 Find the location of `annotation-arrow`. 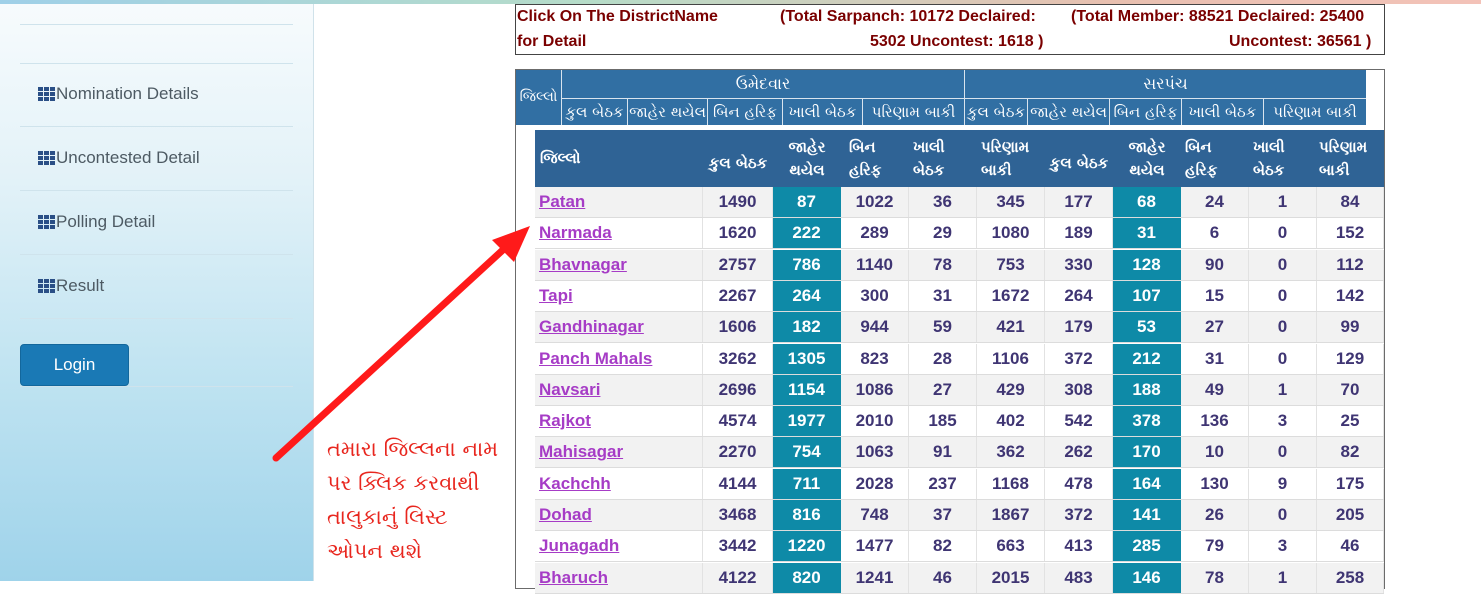

annotation-arrow is located at coordinates (401, 344).